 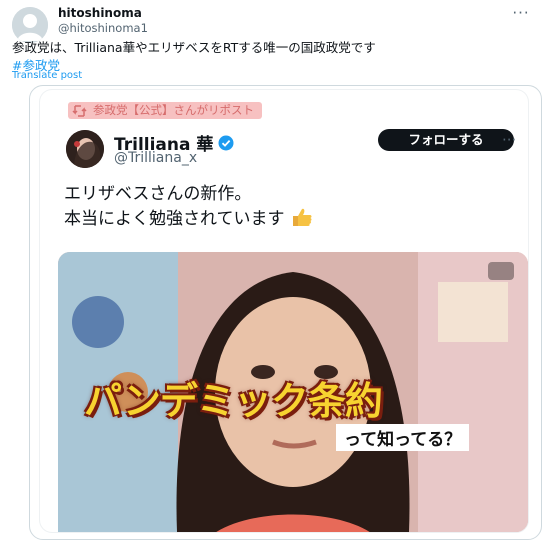 I want to click on more-icon: ···, so click(x=521, y=13).